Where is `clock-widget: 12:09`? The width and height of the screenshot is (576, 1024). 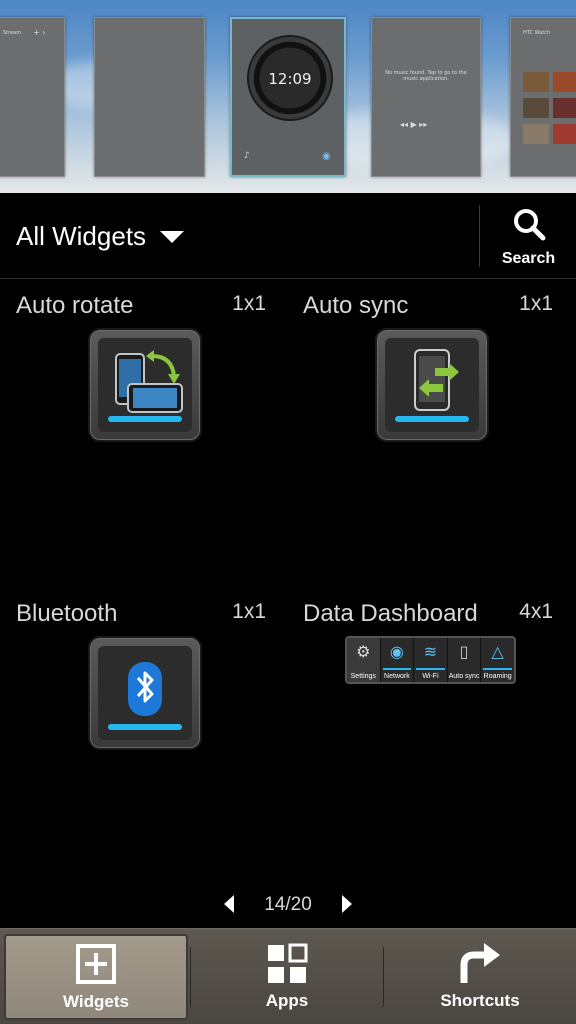
clock-widget: 12:09 is located at coordinates (290, 78).